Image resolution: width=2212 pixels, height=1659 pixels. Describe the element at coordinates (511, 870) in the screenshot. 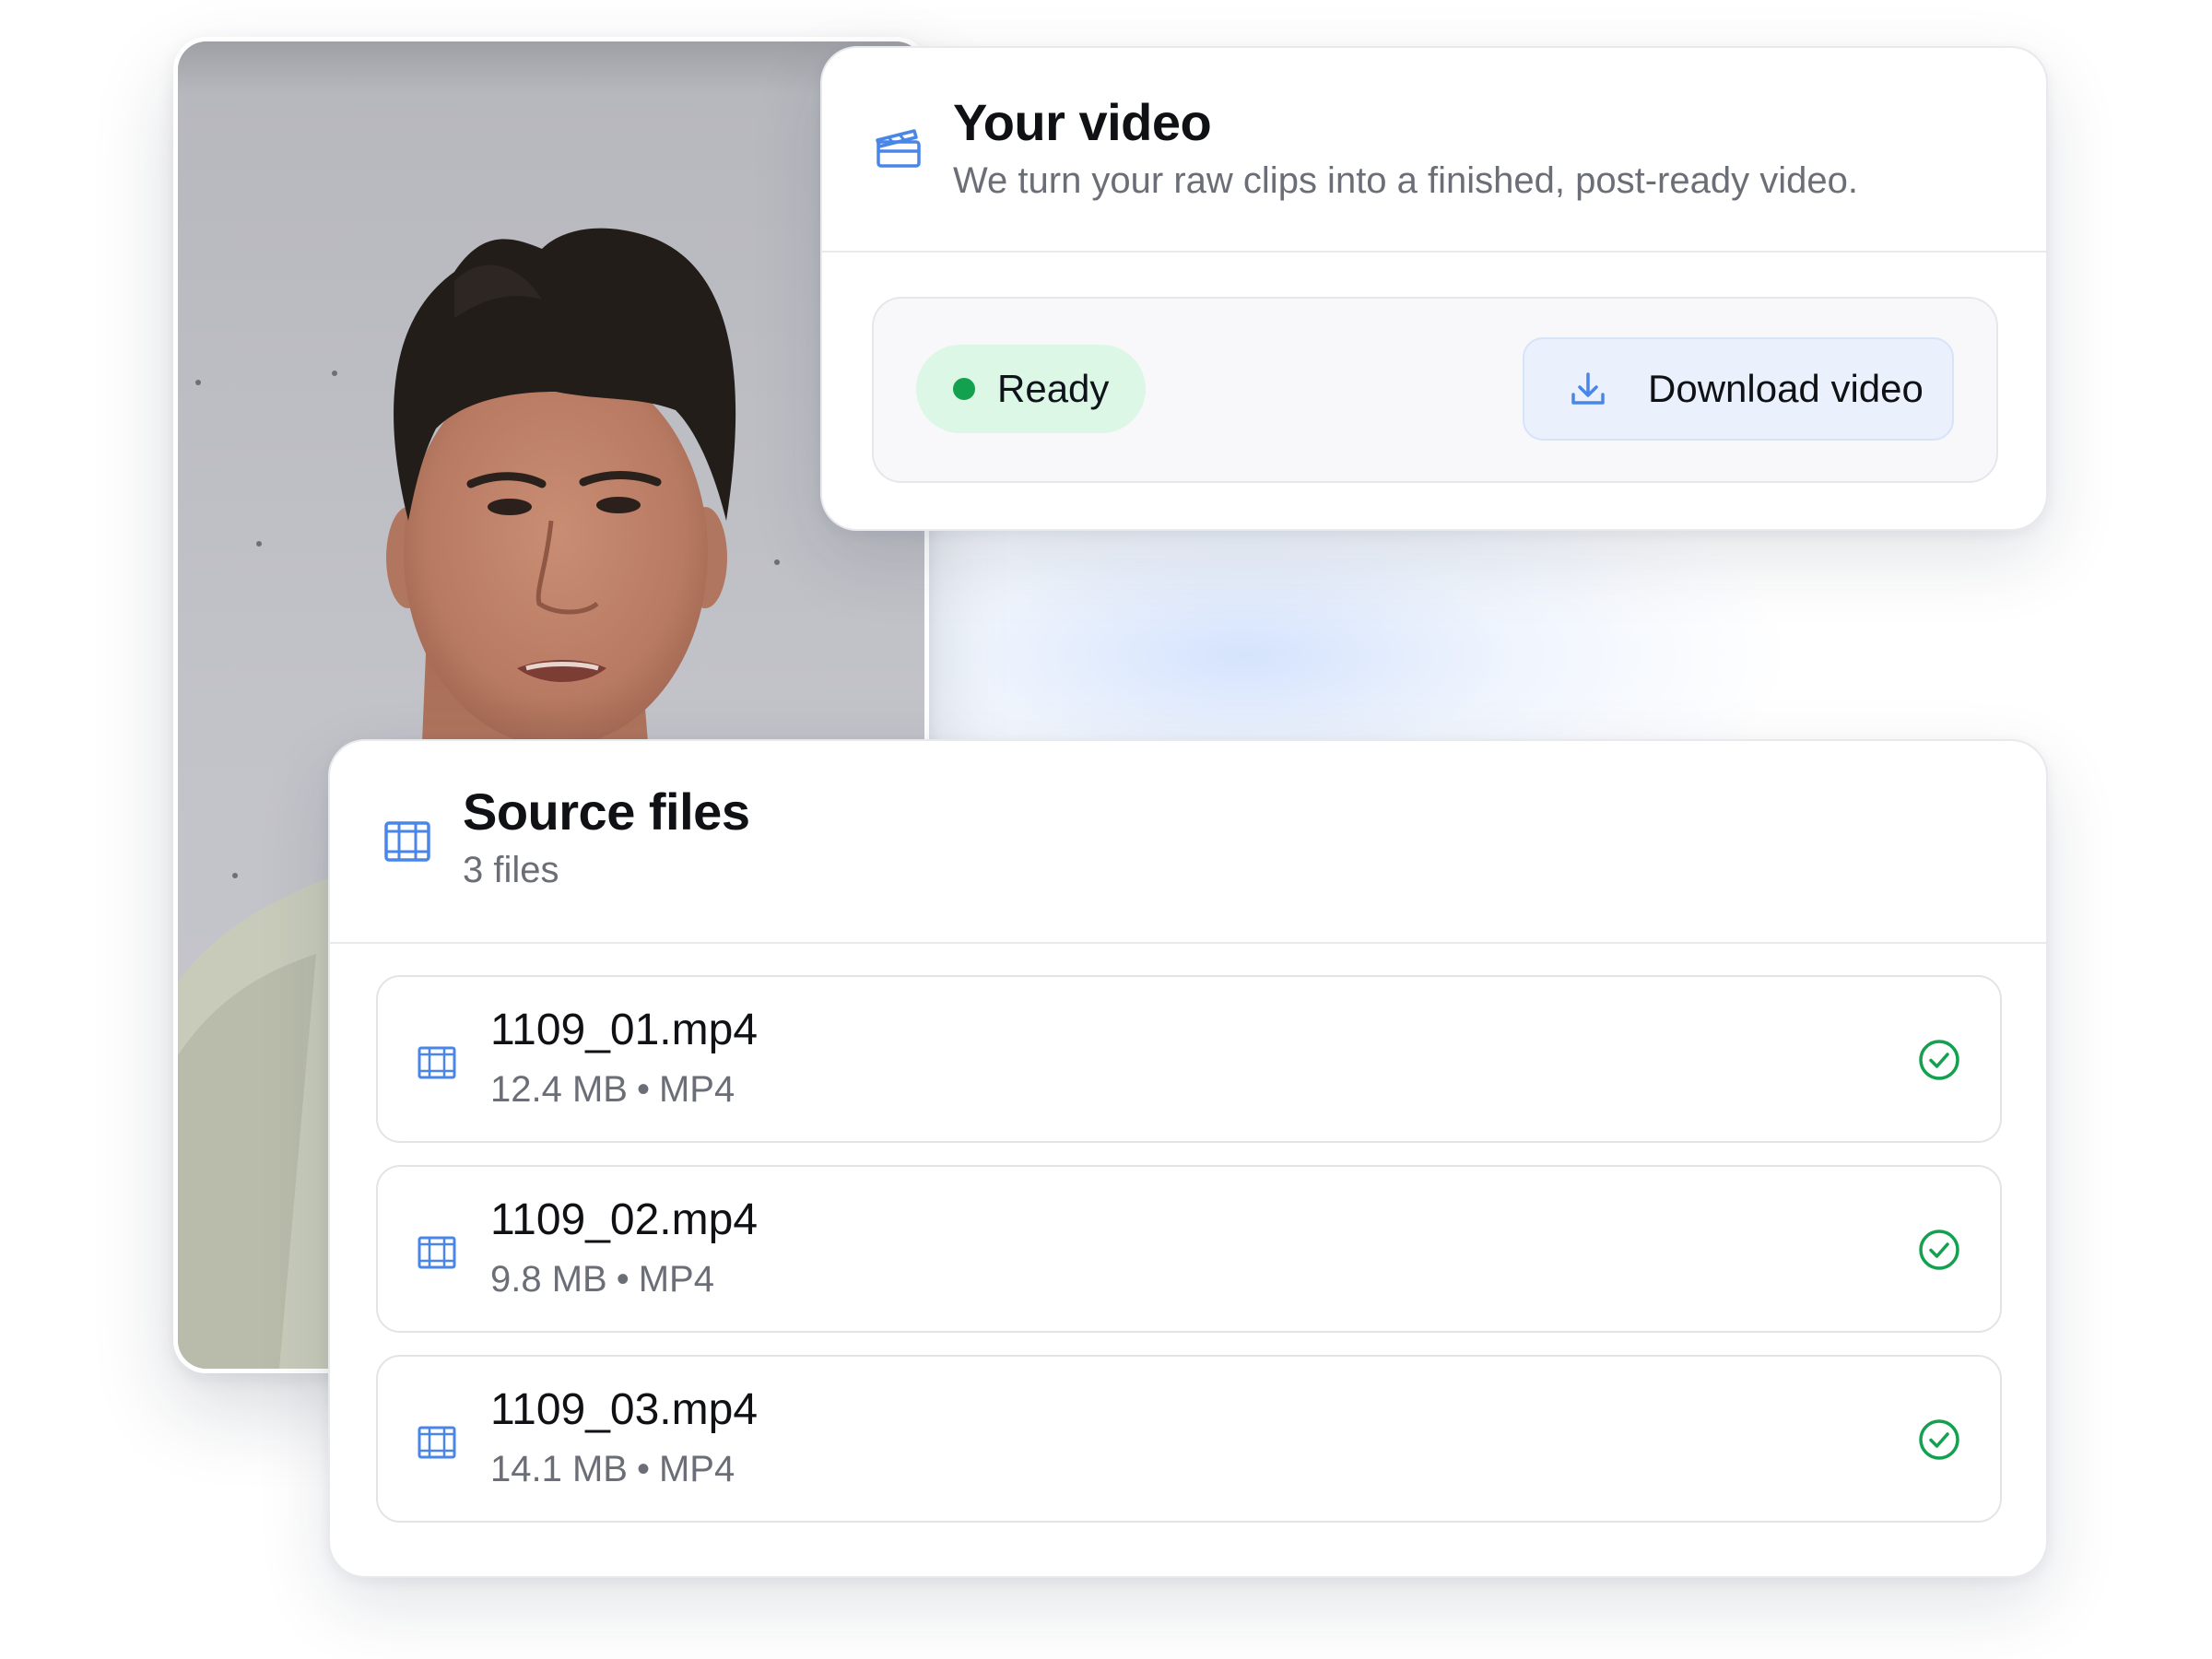

I see `source-files-count: 3 files` at that location.